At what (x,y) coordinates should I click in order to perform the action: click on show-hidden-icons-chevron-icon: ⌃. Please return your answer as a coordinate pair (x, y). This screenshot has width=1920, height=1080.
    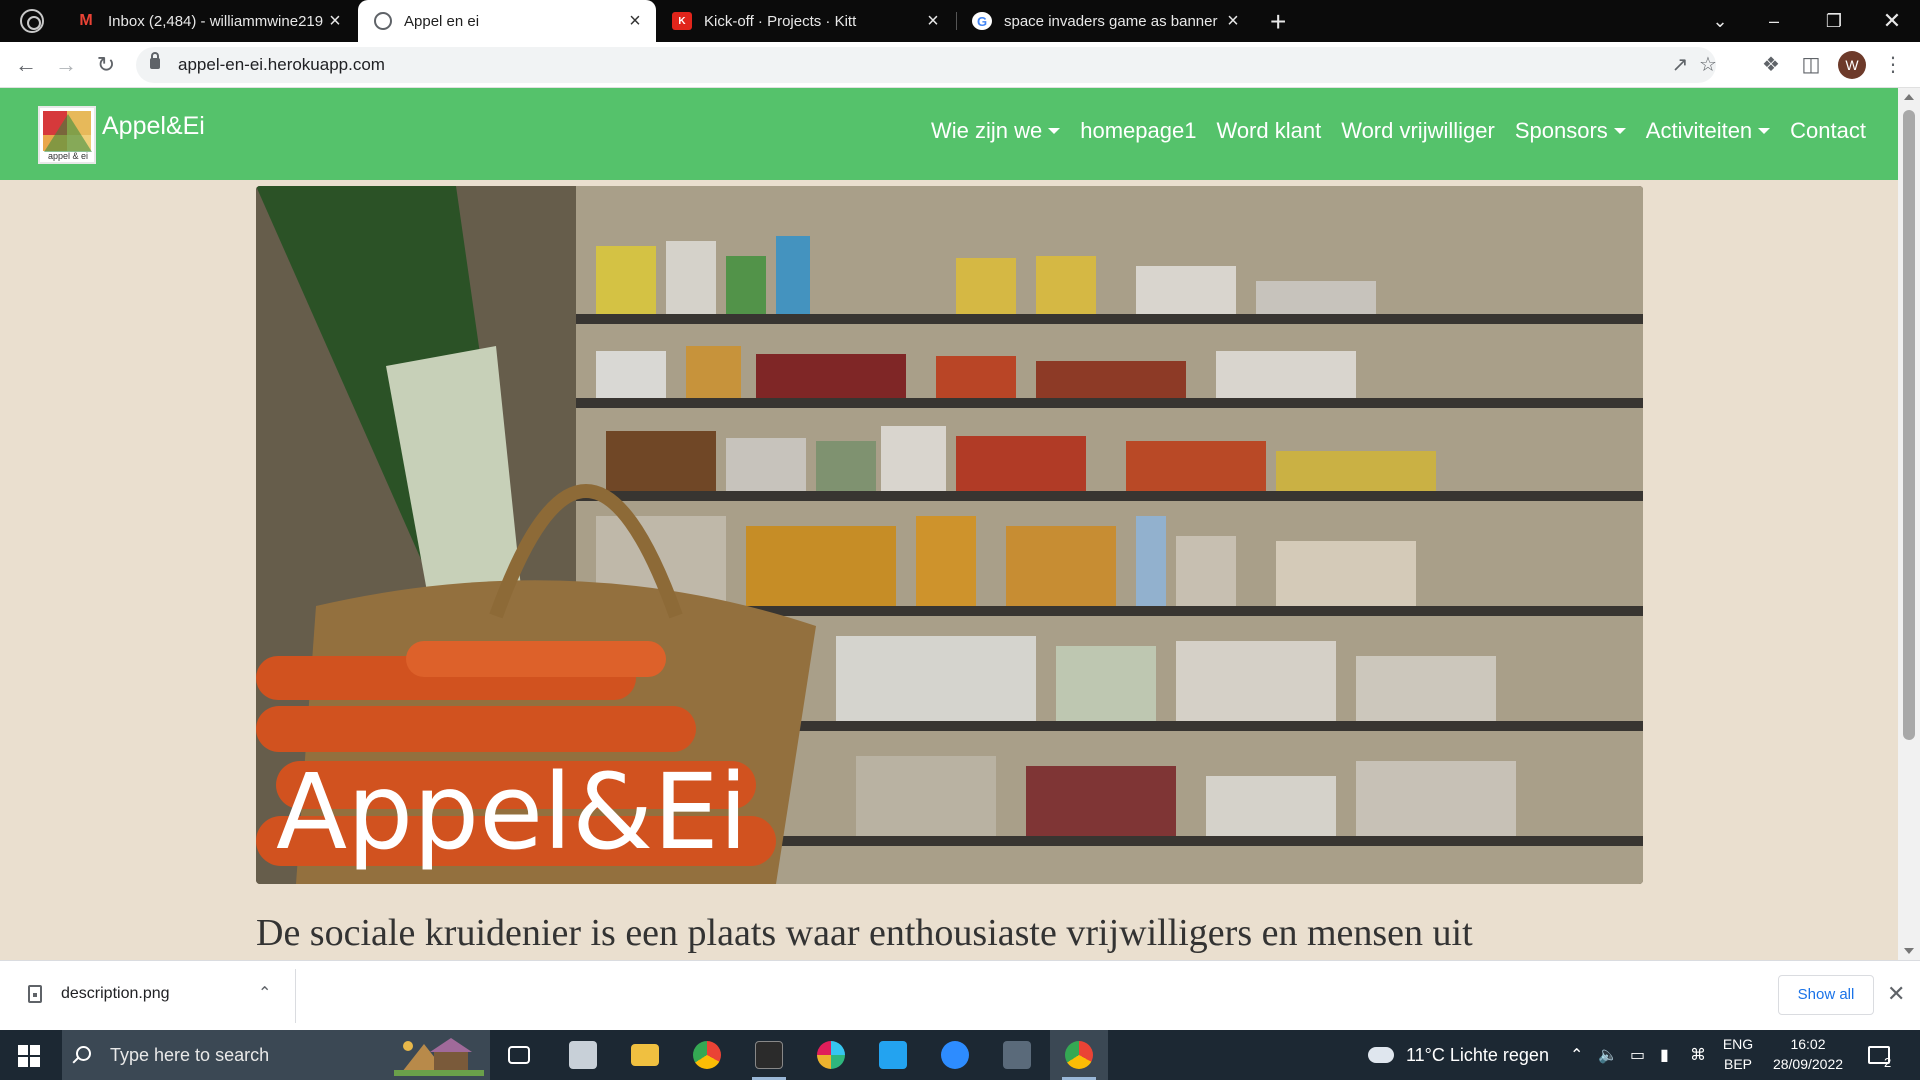
    Looking at the image, I should click on (1576, 1055).